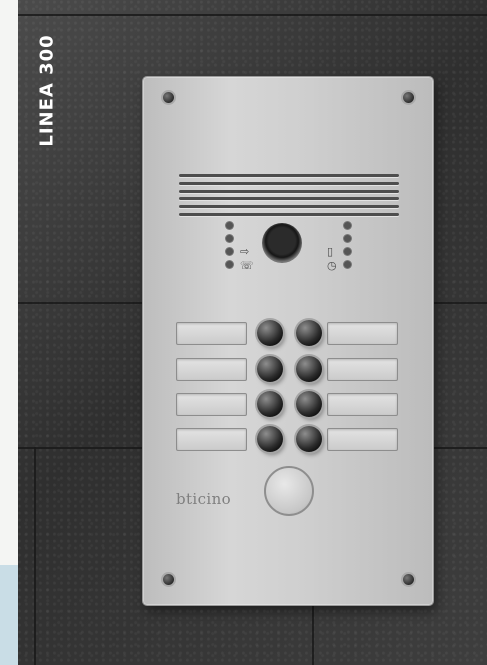 Image resolution: width=487 pixels, height=665 pixels. Describe the element at coordinates (408, 579) in the screenshot. I see `screw-bottom-right` at that location.